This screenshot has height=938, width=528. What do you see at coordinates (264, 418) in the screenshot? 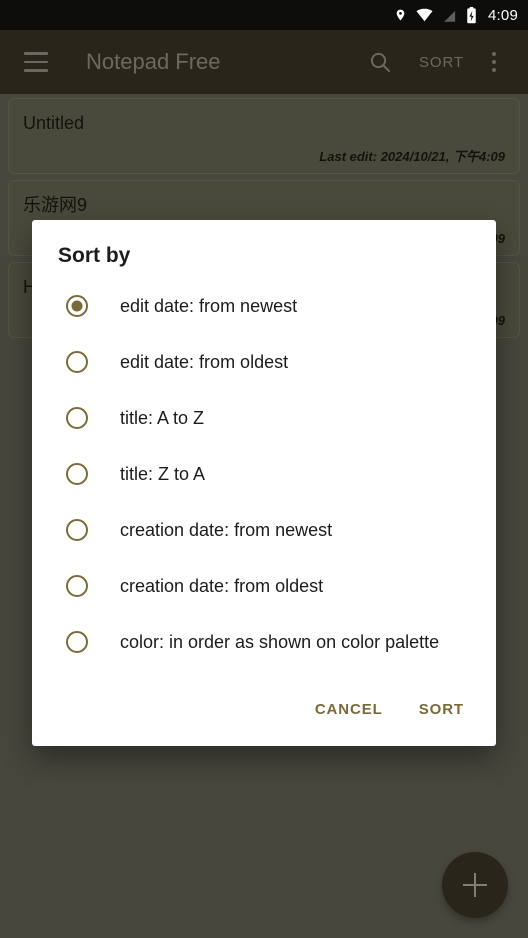
I see `sort-option-title-a-z: title: A to Z` at bounding box center [264, 418].